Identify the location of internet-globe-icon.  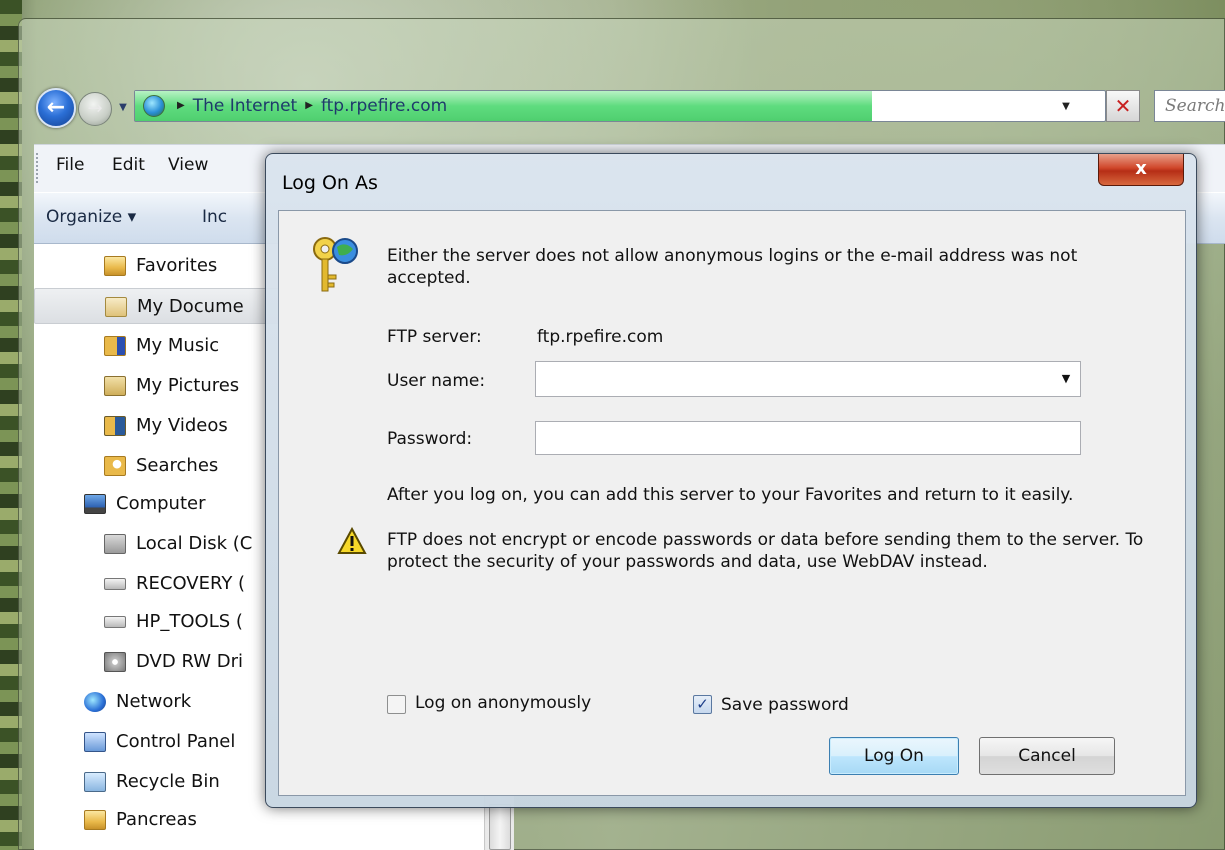
(154, 106).